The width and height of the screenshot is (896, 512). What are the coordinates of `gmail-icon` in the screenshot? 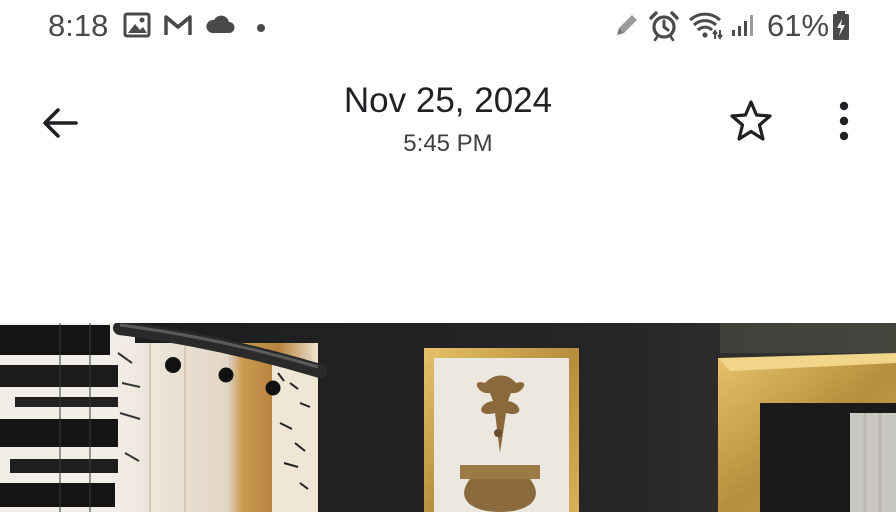 It's located at (178, 28).